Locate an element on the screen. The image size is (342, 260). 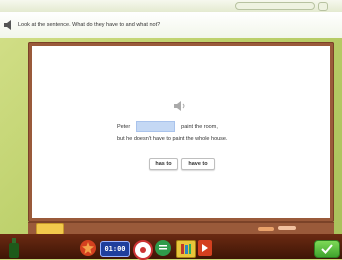
help-icon is located at coordinates (143, 250).